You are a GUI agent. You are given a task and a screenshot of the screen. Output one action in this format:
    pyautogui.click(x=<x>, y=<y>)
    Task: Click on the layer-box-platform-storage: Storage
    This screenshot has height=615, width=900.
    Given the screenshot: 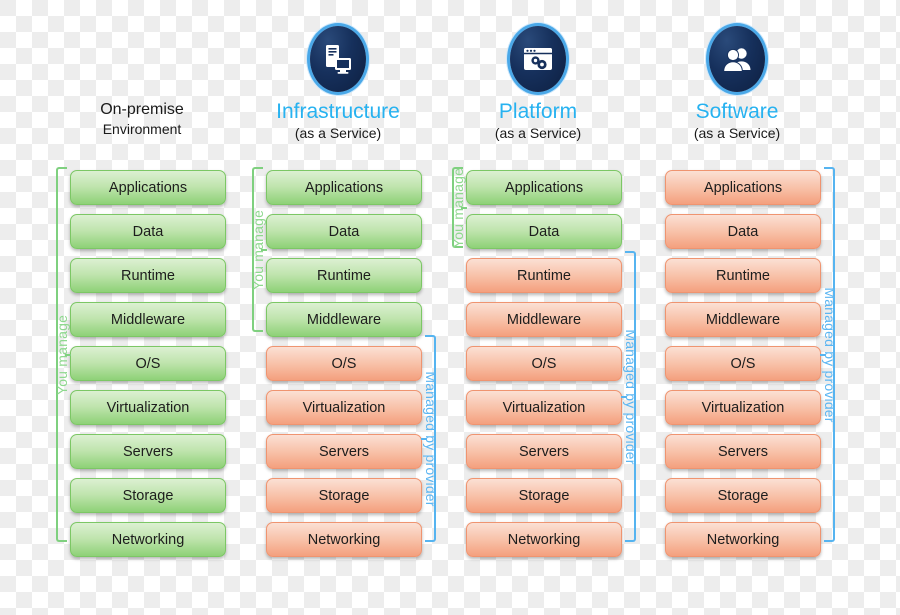 What is the action you would take?
    pyautogui.click(x=544, y=495)
    